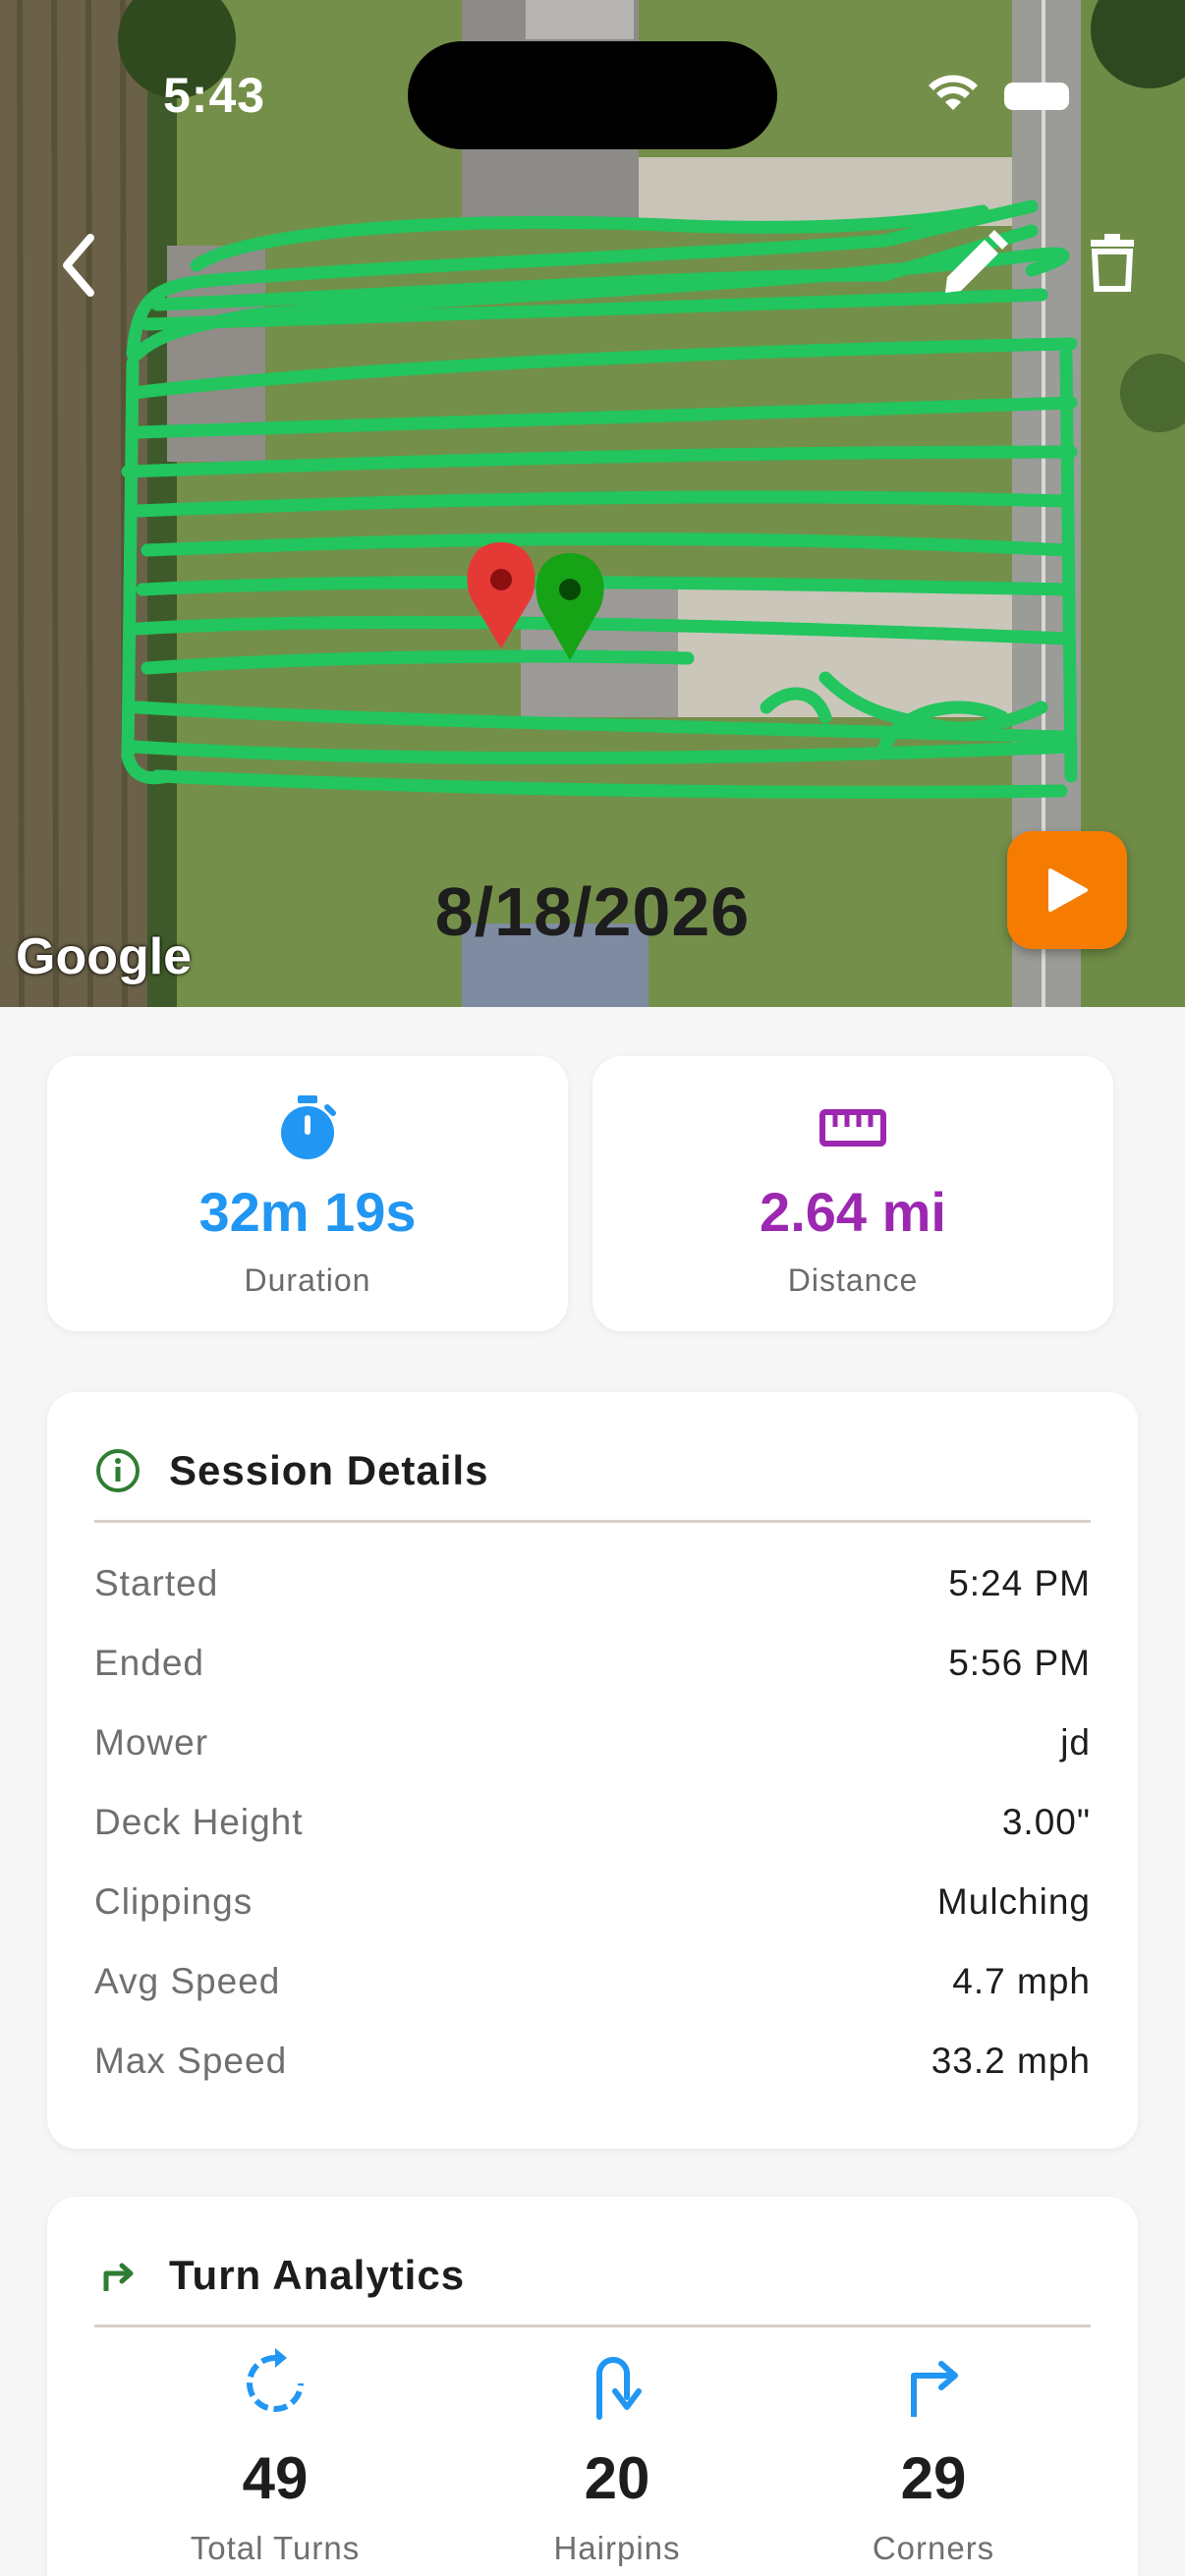  What do you see at coordinates (592, 1583) in the screenshot?
I see `detail-row-started: Started 5:24 PM` at bounding box center [592, 1583].